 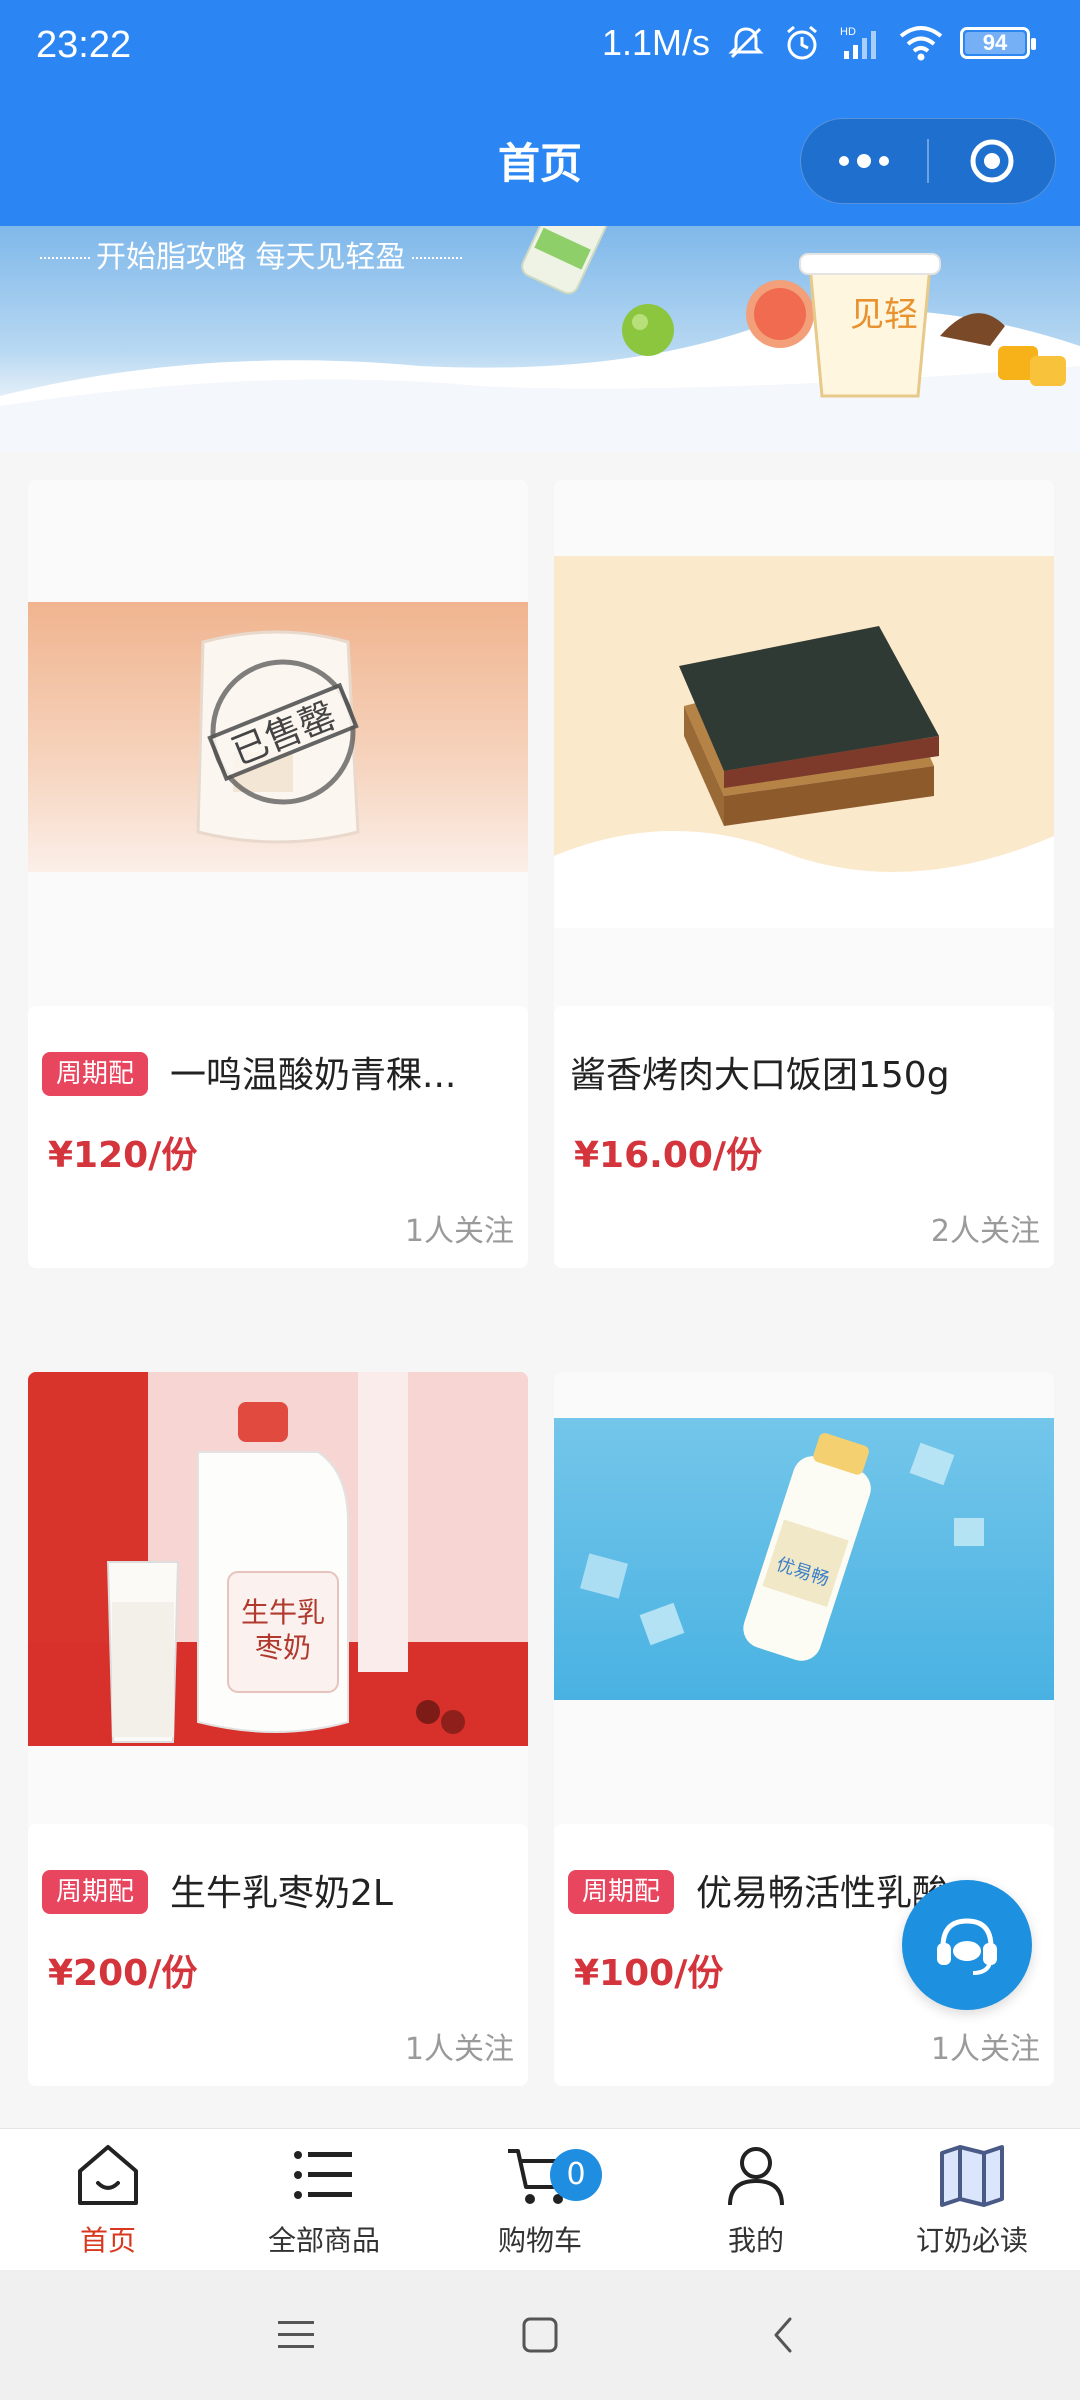 I want to click on home-icon, so click(x=108, y=2175).